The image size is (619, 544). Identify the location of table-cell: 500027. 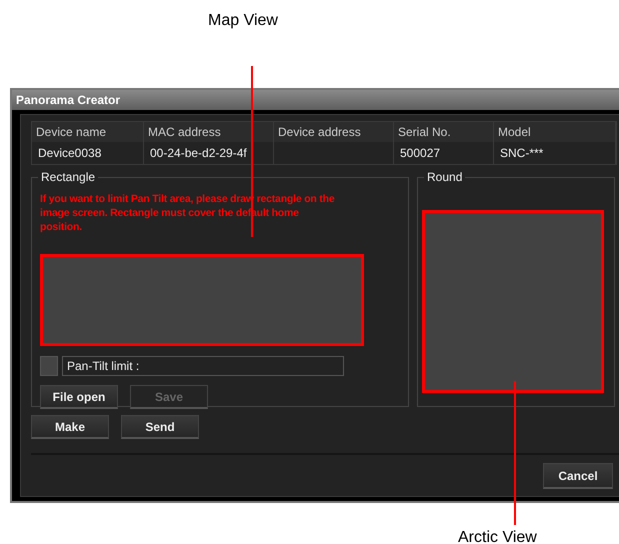
(444, 153).